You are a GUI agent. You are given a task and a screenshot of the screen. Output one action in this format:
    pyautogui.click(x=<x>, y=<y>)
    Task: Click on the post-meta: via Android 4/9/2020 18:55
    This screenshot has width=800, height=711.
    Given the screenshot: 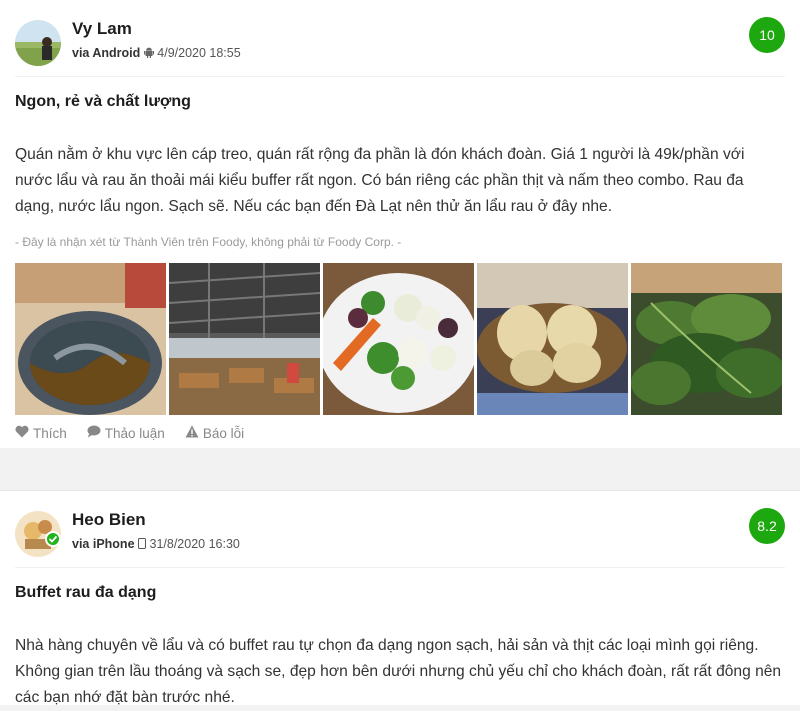 What is the action you would take?
    pyautogui.click(x=156, y=53)
    